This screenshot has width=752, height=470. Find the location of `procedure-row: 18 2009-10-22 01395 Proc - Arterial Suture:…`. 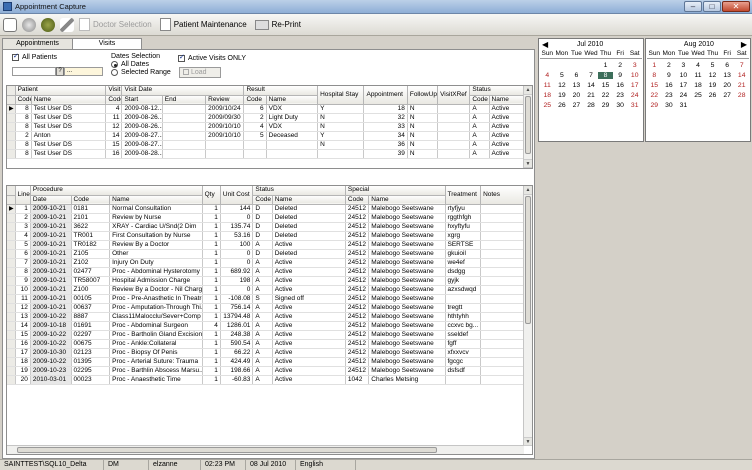

procedure-row: 18 2009-10-22 01395 Proc - Arterial Suture:… is located at coordinates (269, 362).